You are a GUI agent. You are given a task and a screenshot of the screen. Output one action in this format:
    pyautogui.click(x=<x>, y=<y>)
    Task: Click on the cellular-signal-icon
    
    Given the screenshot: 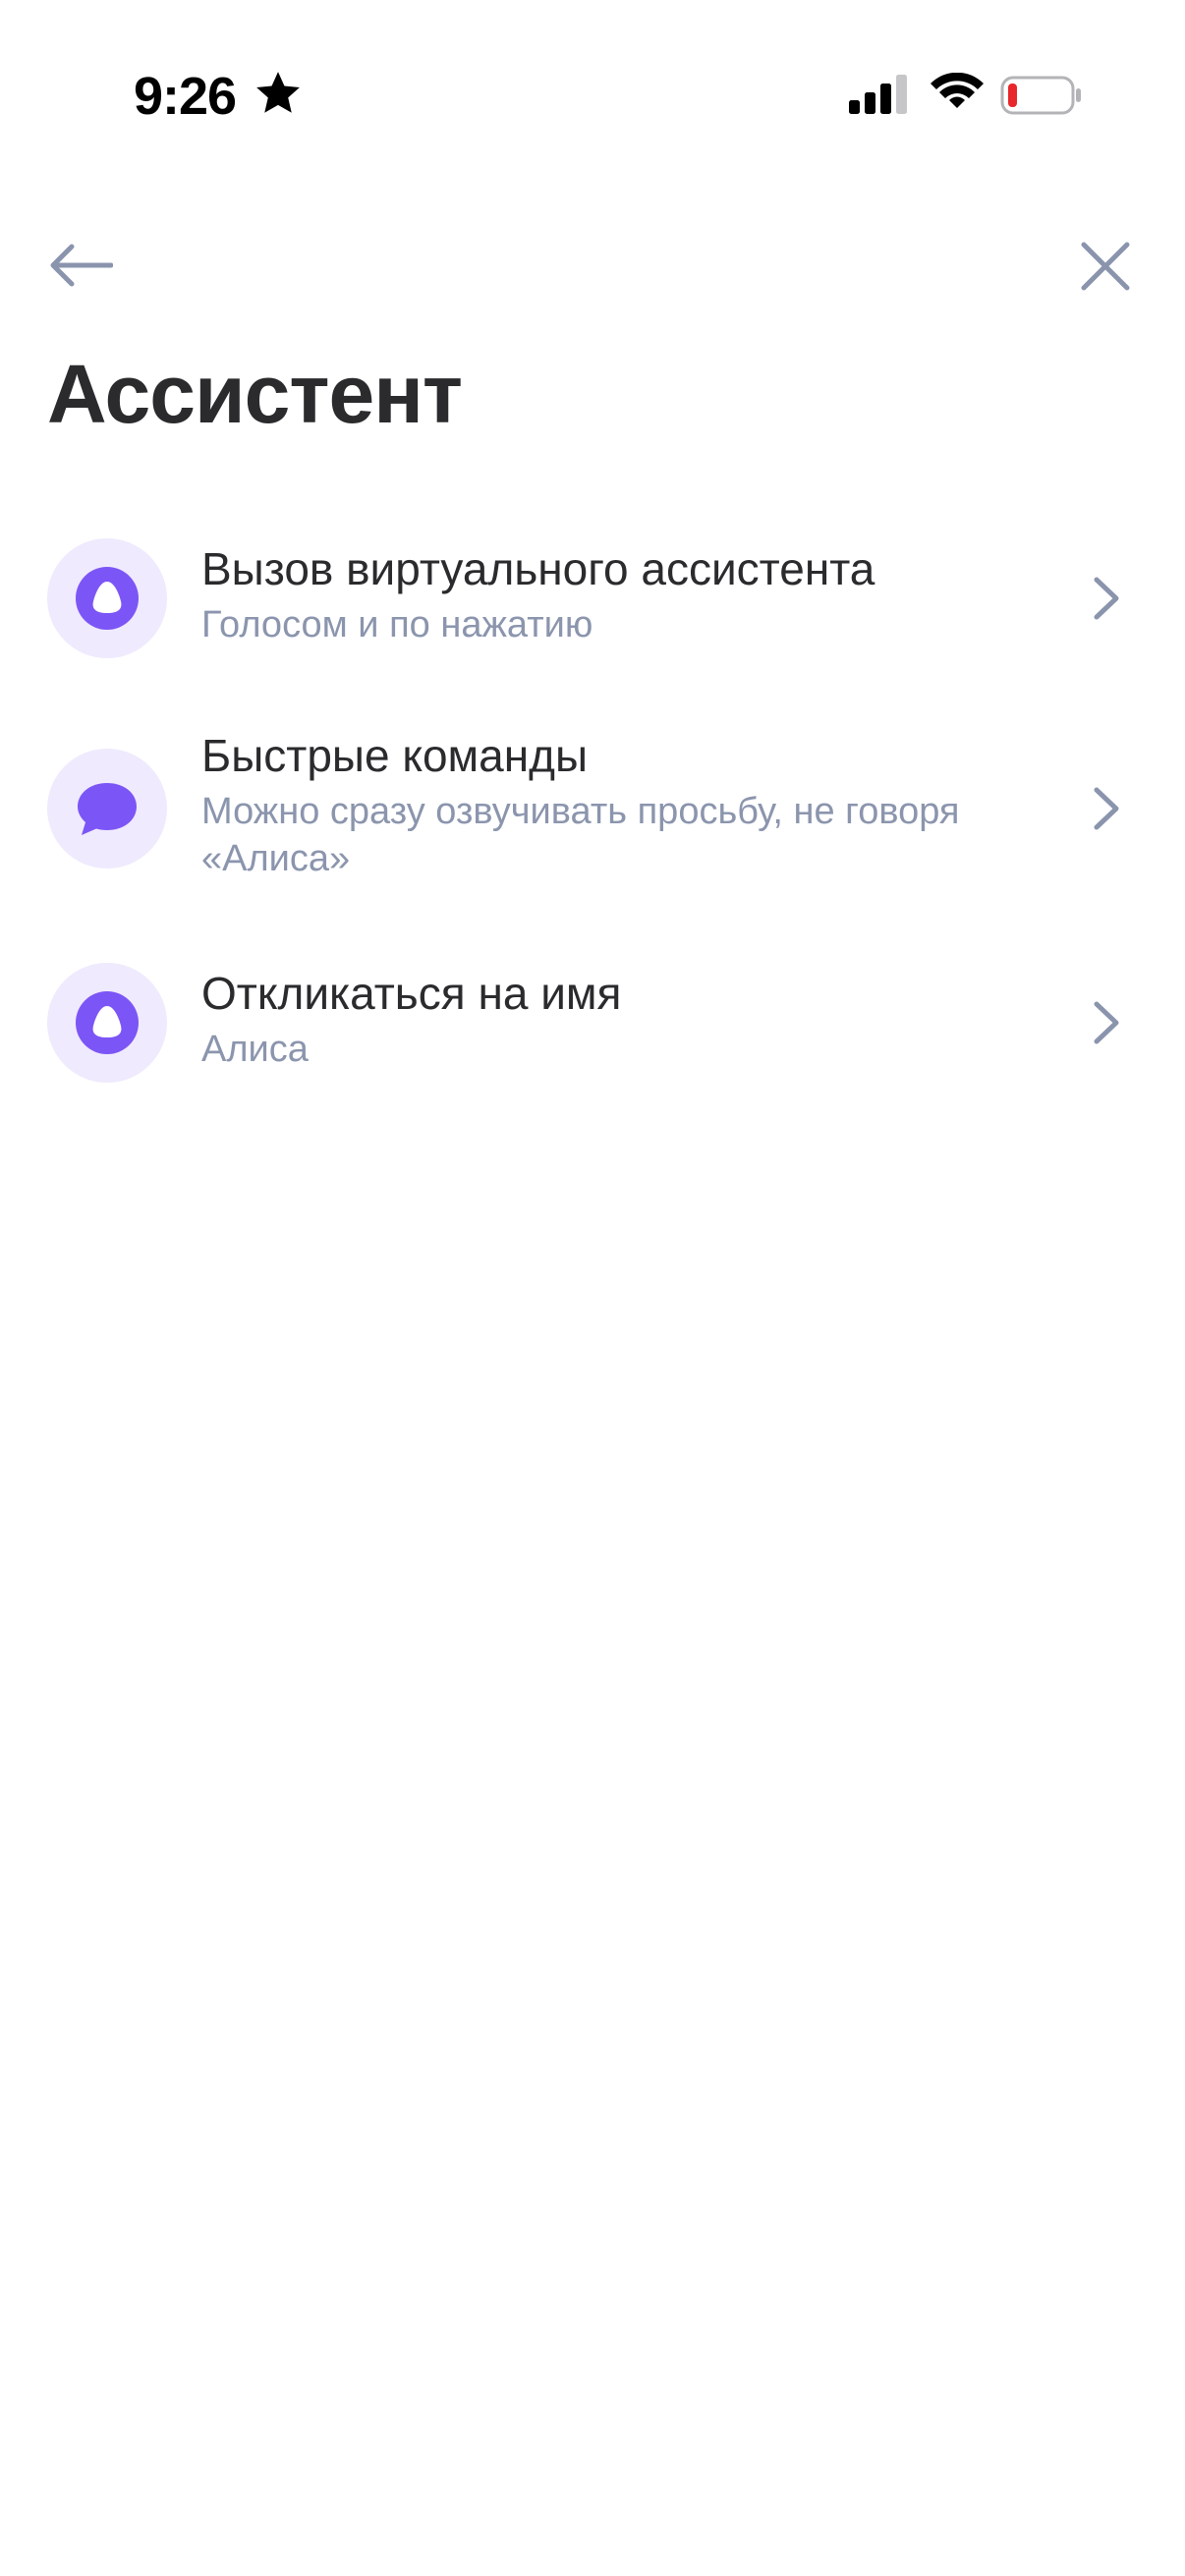 What is the action you would take?
    pyautogui.click(x=878, y=94)
    